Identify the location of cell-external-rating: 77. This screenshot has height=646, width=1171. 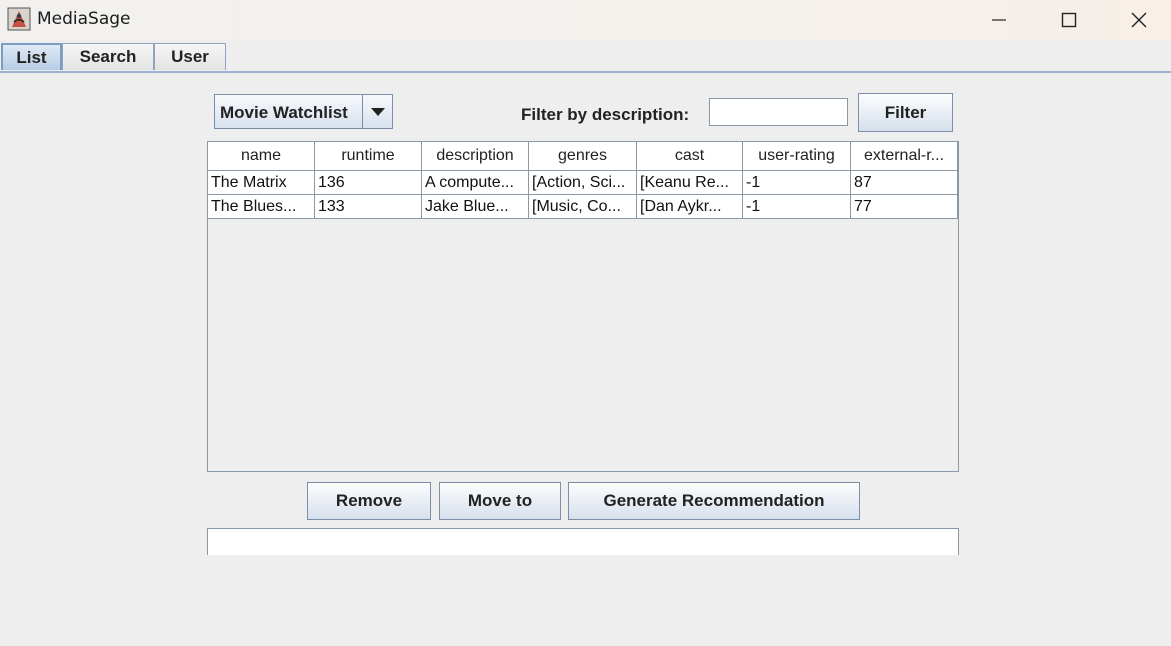
(904, 207).